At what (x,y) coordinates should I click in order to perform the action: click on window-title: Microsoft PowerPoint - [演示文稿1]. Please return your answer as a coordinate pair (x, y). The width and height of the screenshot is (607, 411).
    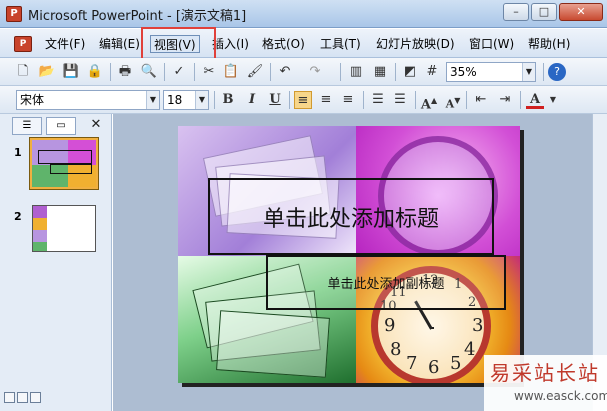
    Looking at the image, I should click on (137, 16).